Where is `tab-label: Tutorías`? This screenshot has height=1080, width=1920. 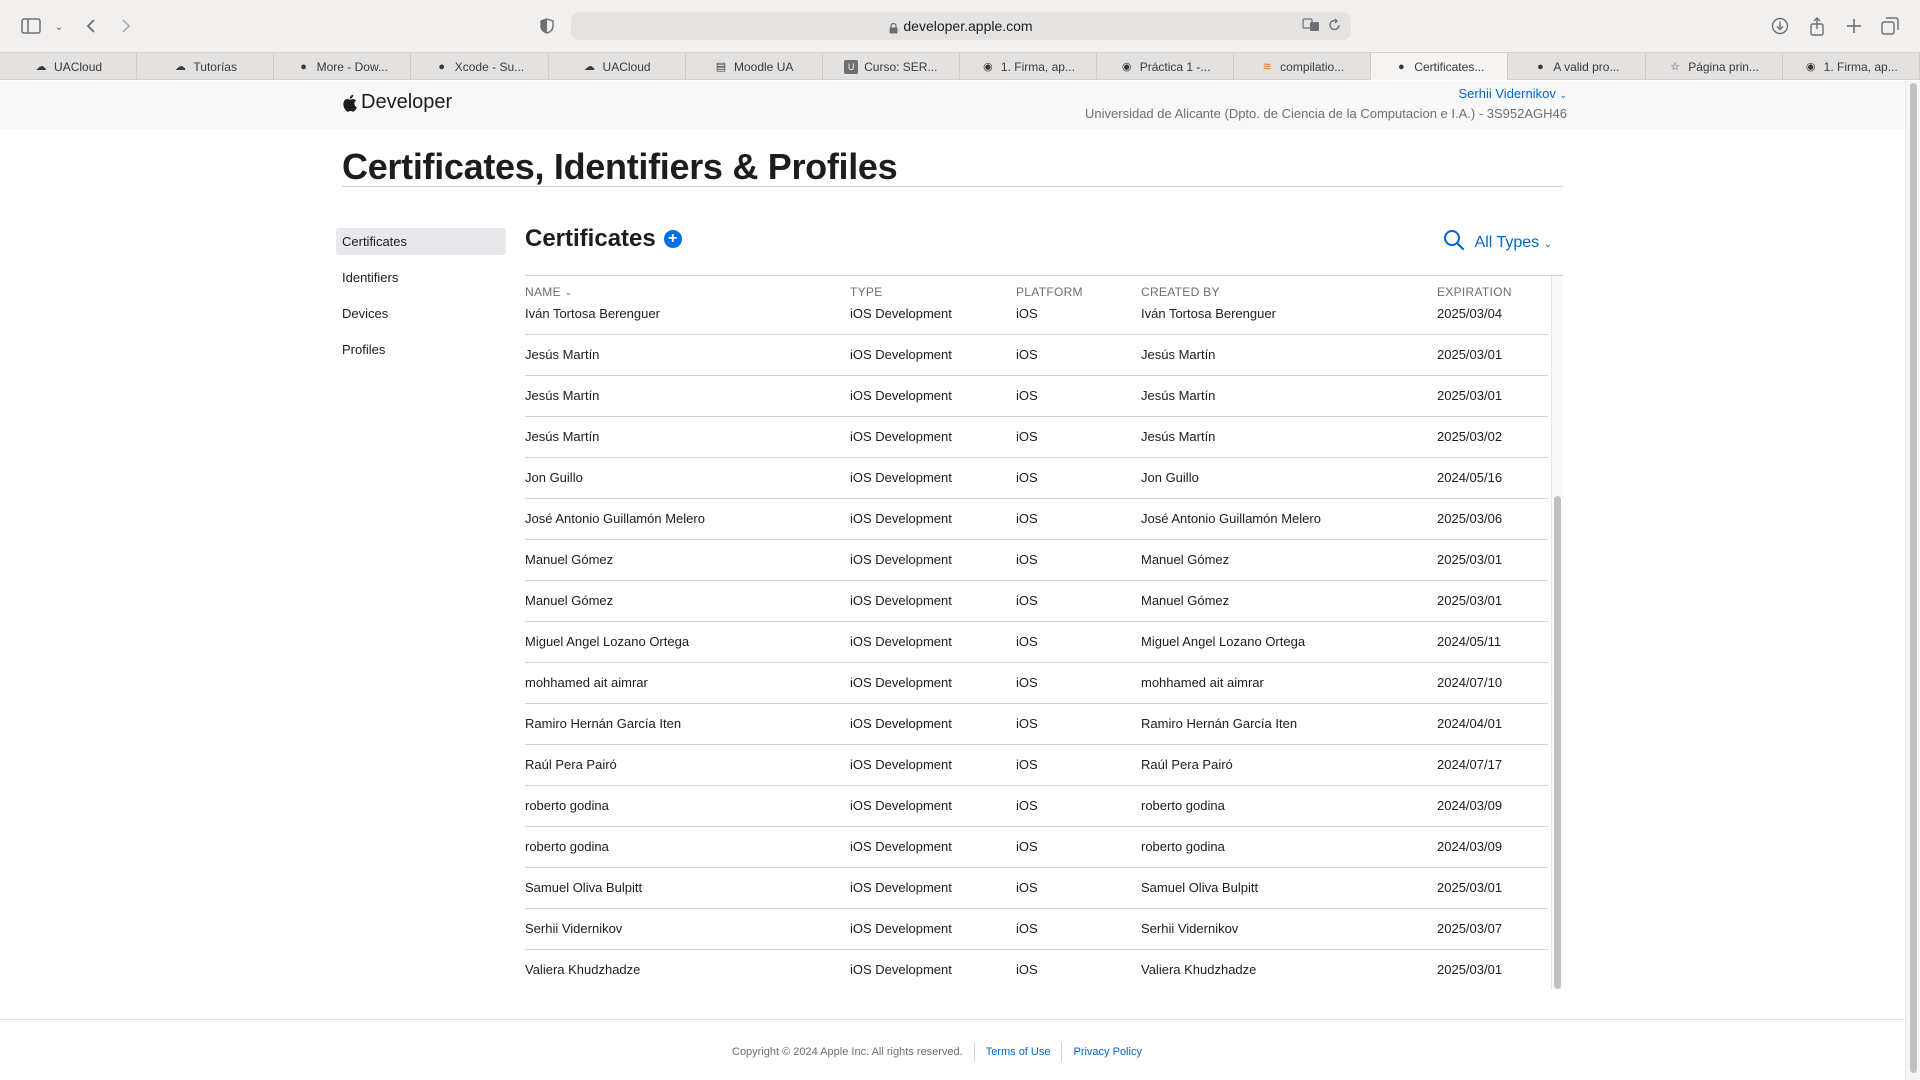 tab-label: Tutorías is located at coordinates (215, 66).